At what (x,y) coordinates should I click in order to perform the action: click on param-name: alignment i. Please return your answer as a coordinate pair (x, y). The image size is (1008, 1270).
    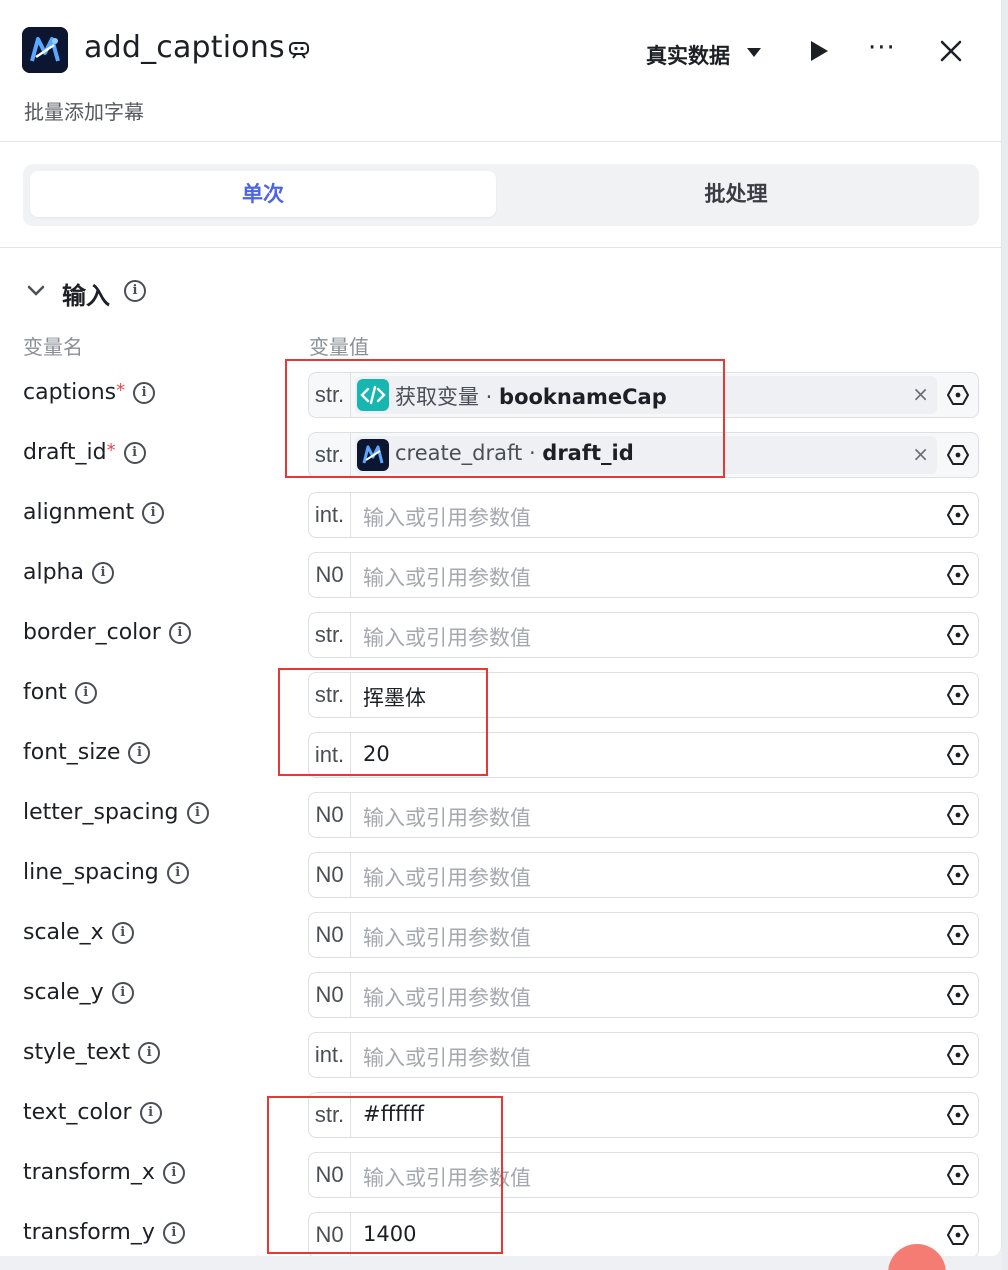
    Looking at the image, I should click on (94, 512).